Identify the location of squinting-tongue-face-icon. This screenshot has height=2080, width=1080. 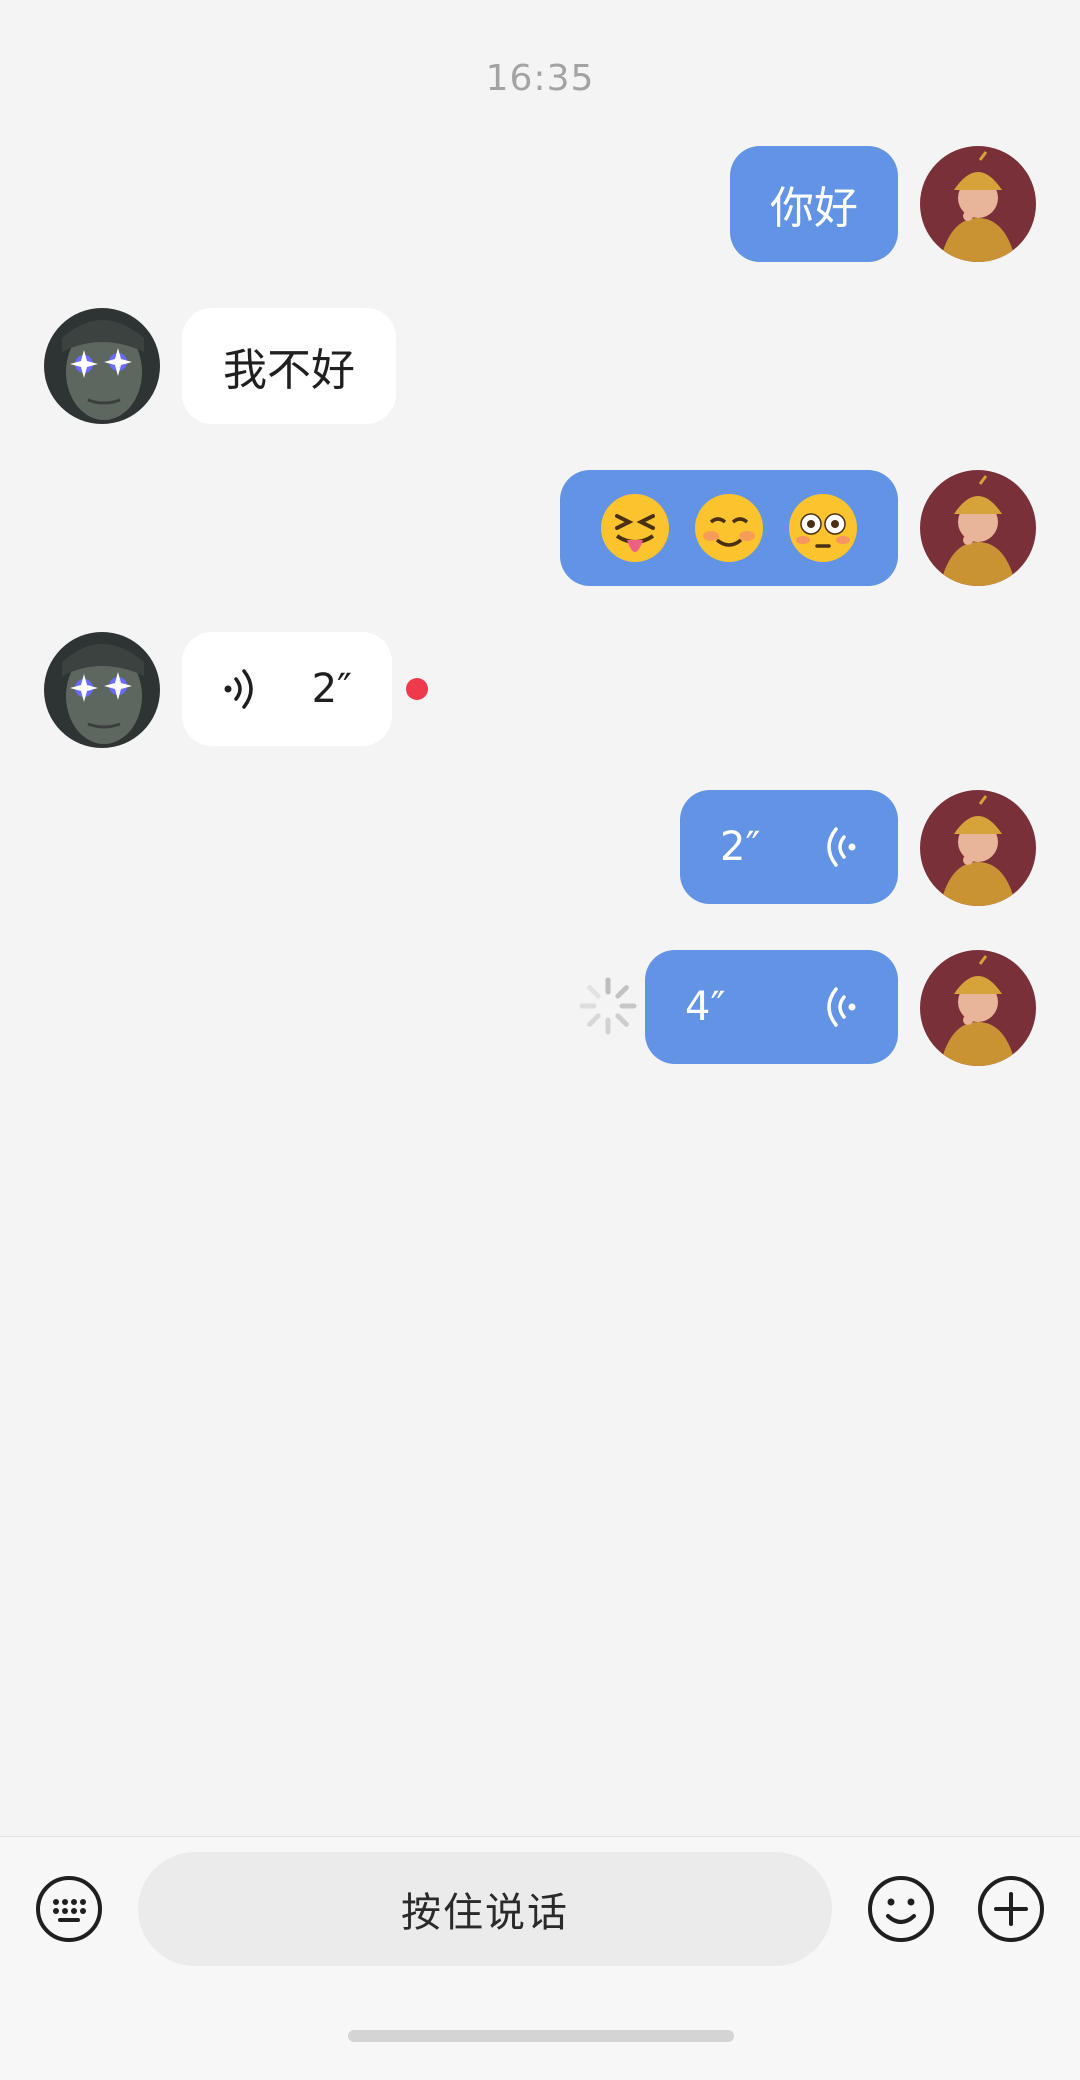
(635, 528).